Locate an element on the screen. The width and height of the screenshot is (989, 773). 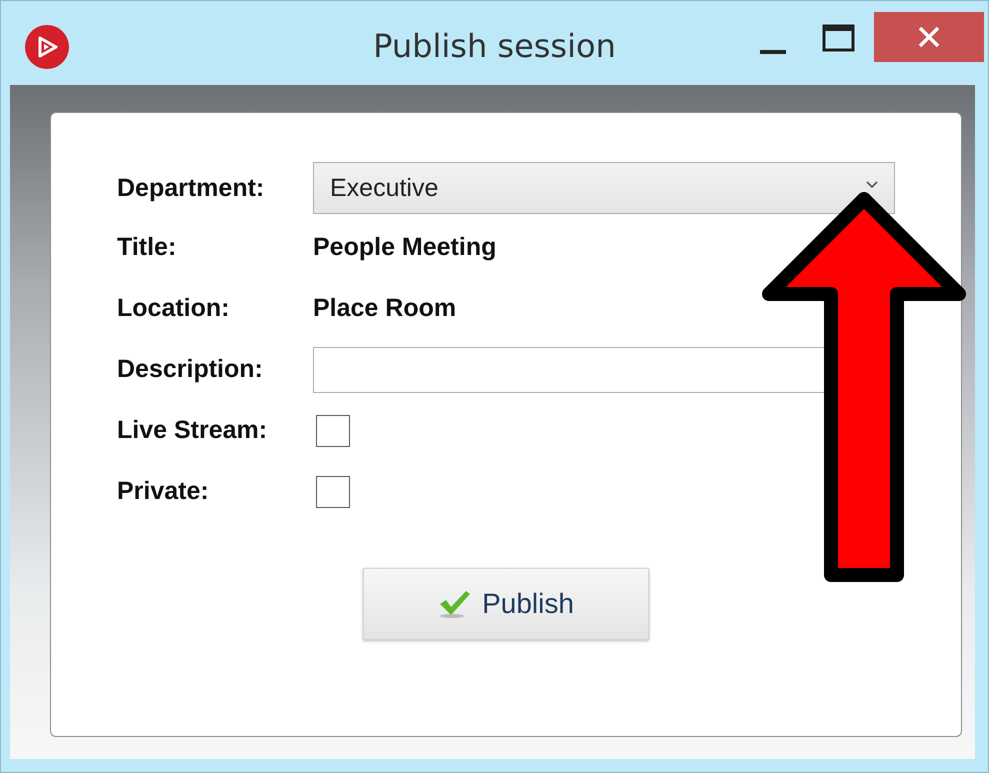
close-button is located at coordinates (929, 37).